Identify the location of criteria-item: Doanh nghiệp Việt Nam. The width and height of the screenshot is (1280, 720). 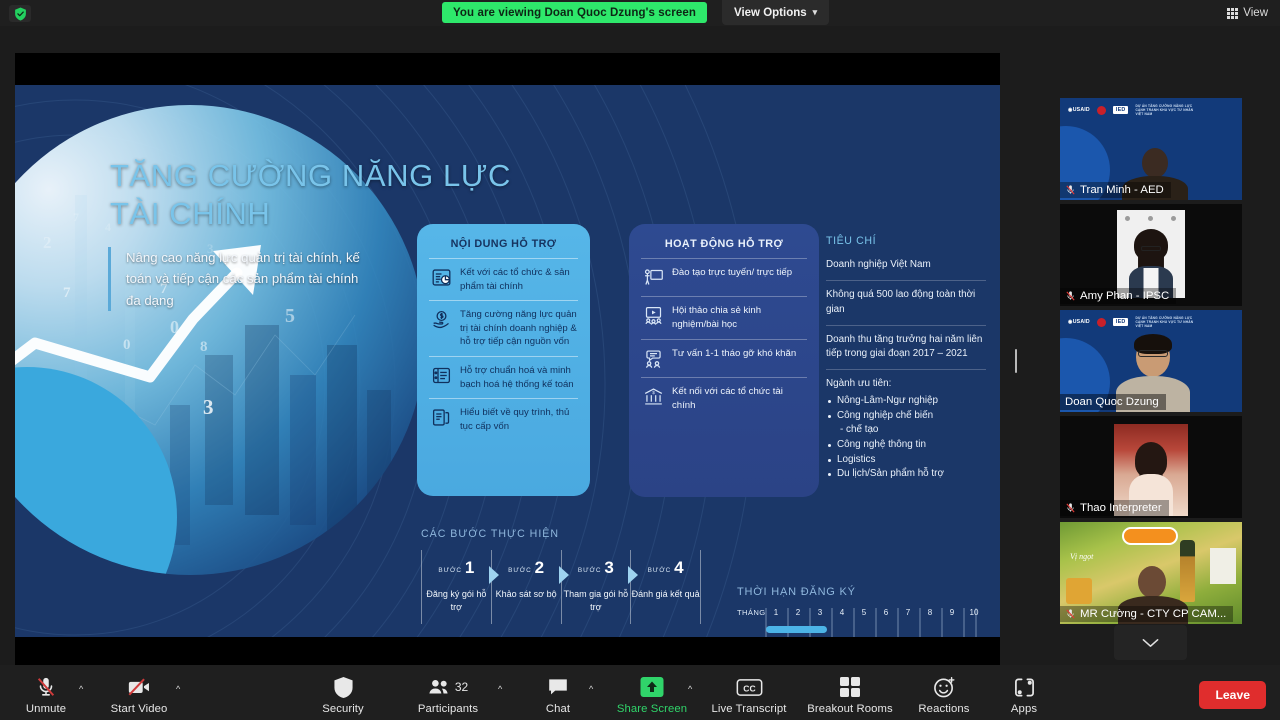
(906, 266).